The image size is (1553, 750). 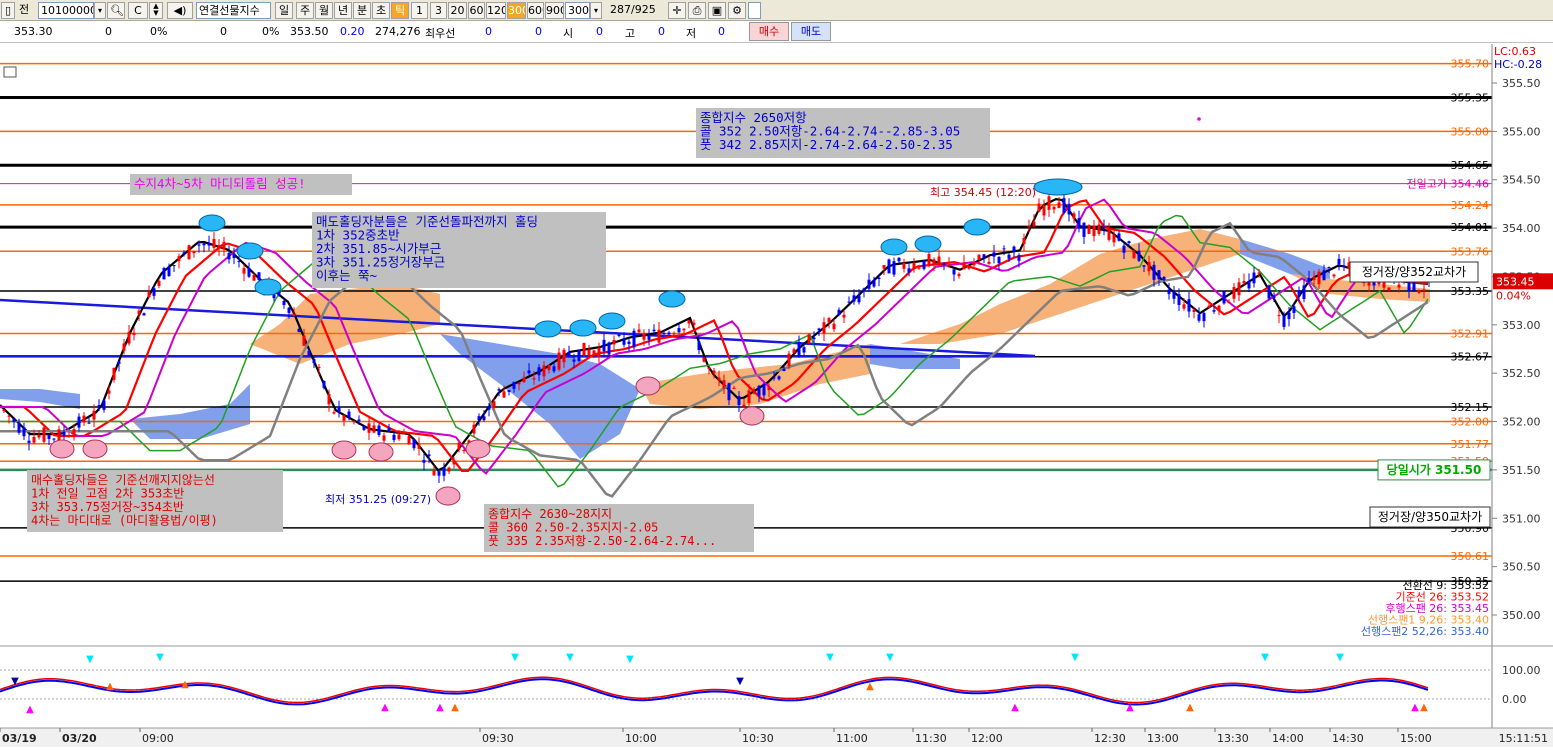 What do you see at coordinates (438, 10) in the screenshot?
I see `interval-button-3: 3` at bounding box center [438, 10].